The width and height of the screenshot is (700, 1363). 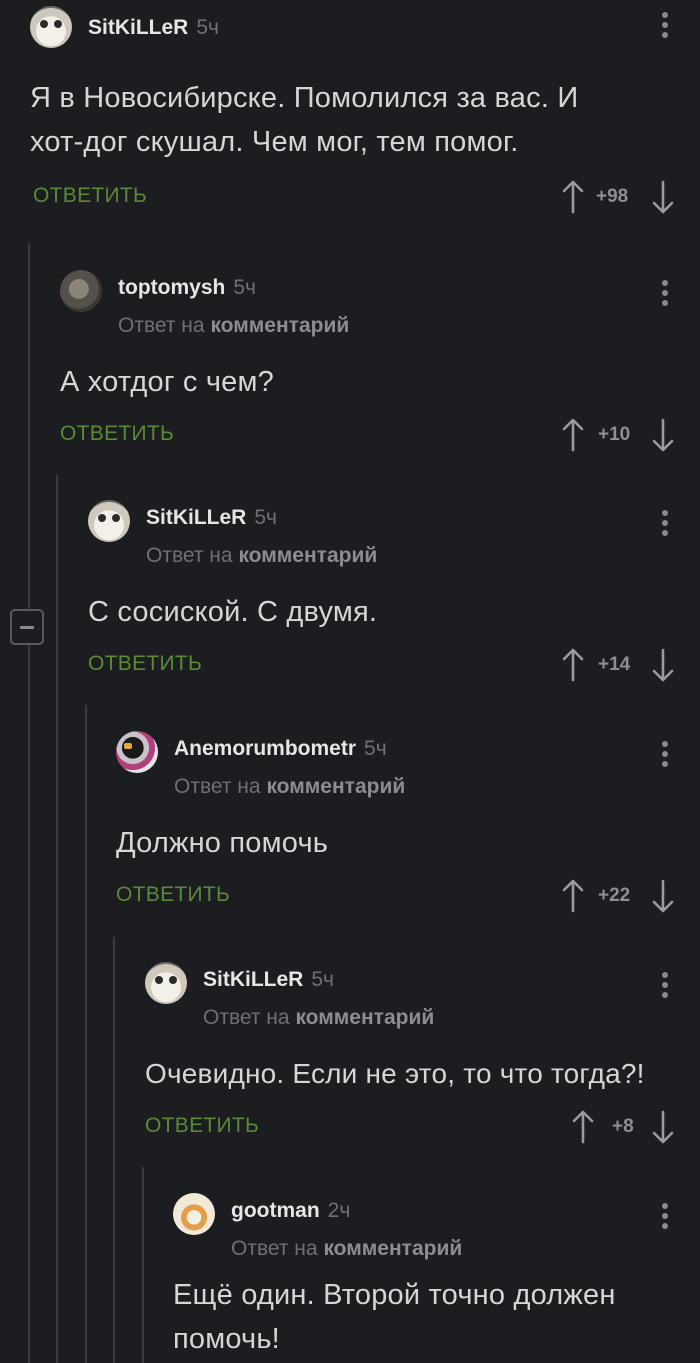 What do you see at coordinates (187, 288) in the screenshot?
I see `username: toptomysh 5ч` at bounding box center [187, 288].